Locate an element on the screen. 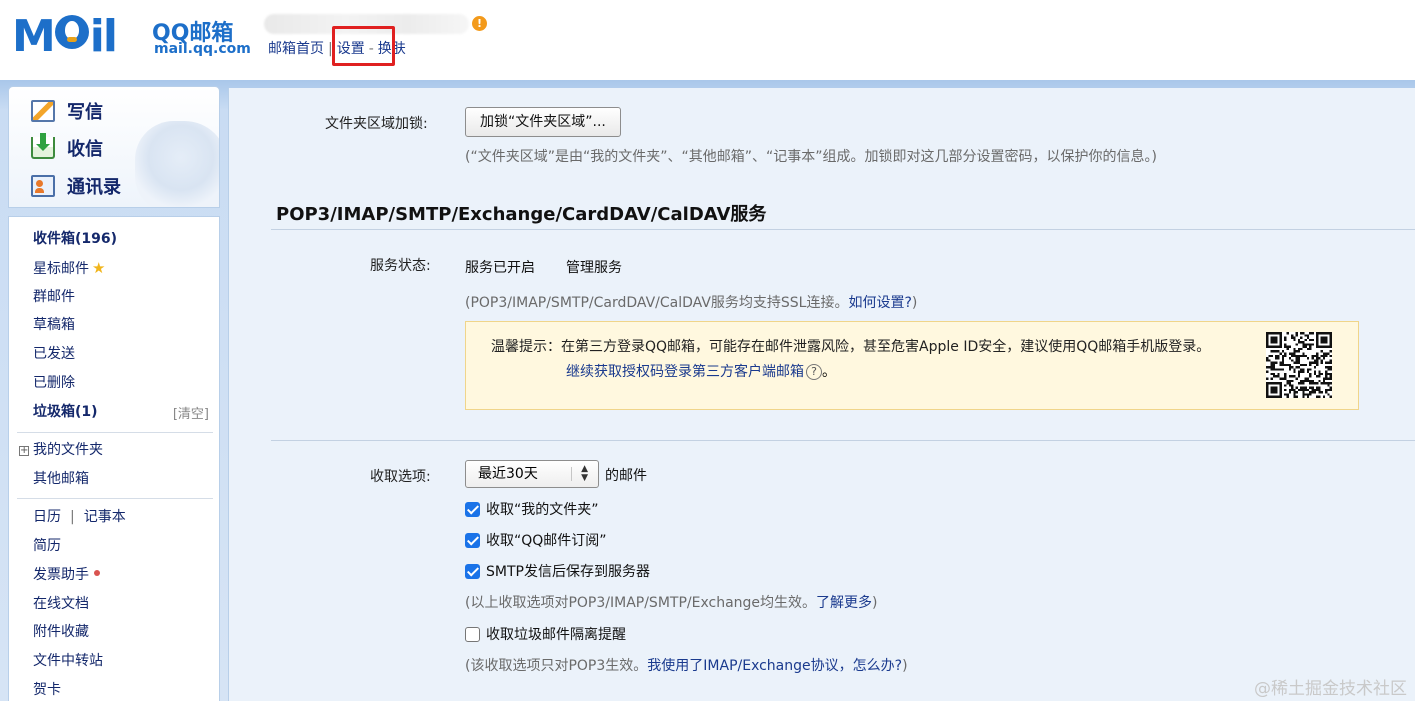 The height and width of the screenshot is (701, 1415). expand-plus-icon: + is located at coordinates (24, 451).